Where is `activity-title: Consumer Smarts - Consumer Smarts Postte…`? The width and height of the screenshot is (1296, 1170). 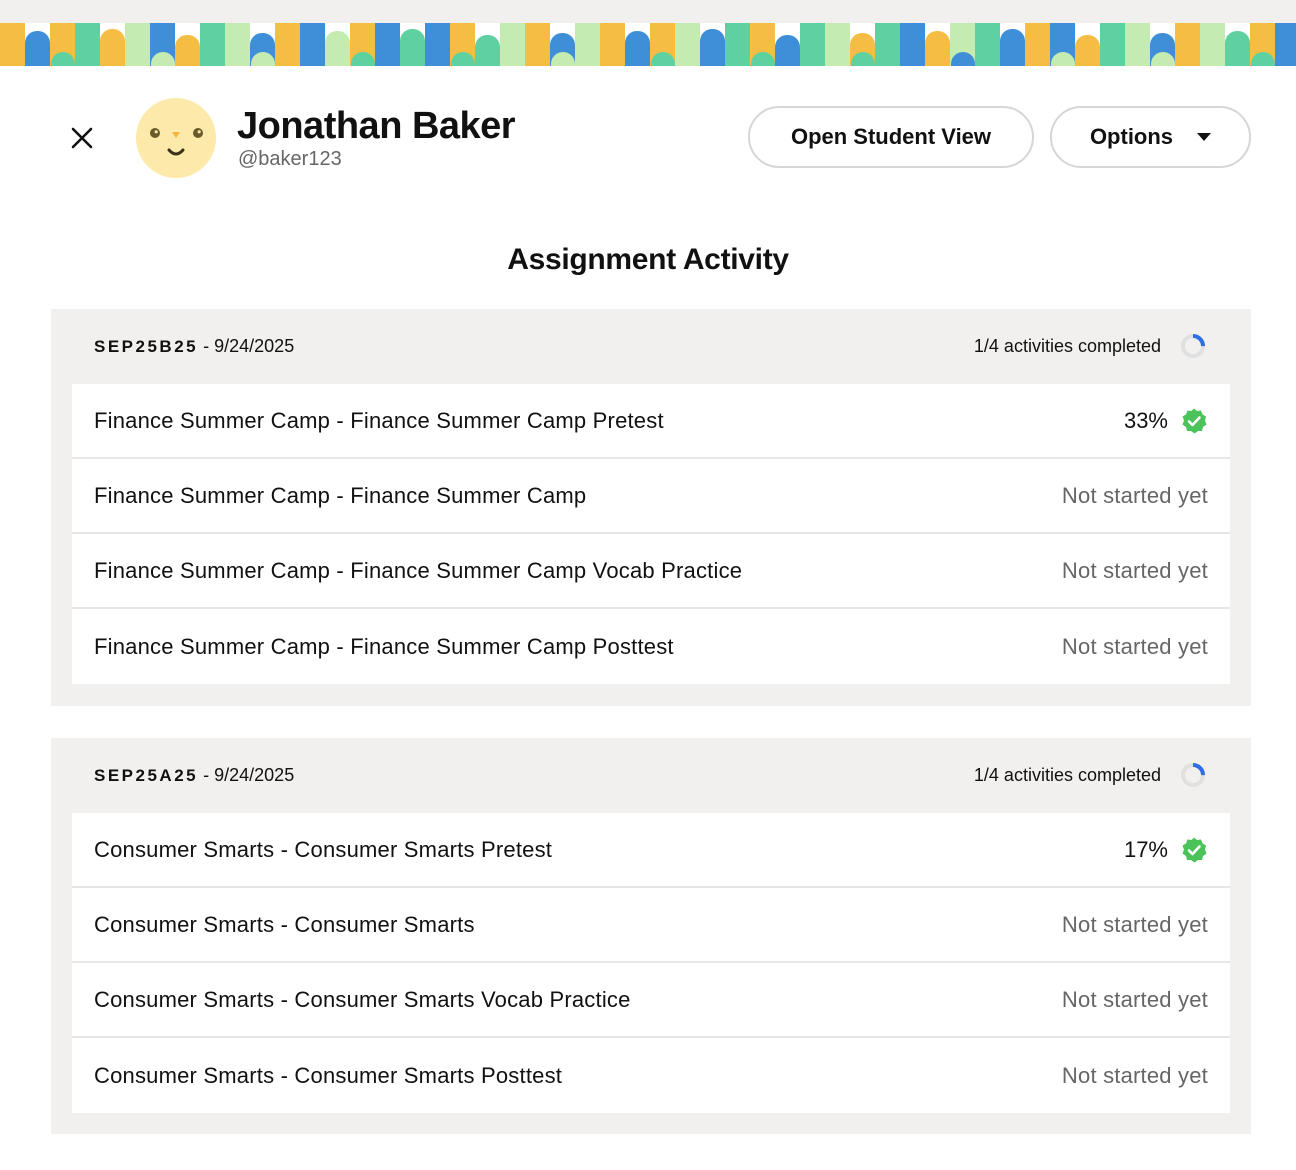
activity-title: Consumer Smarts - Consumer Smarts Postte… is located at coordinates (328, 1075).